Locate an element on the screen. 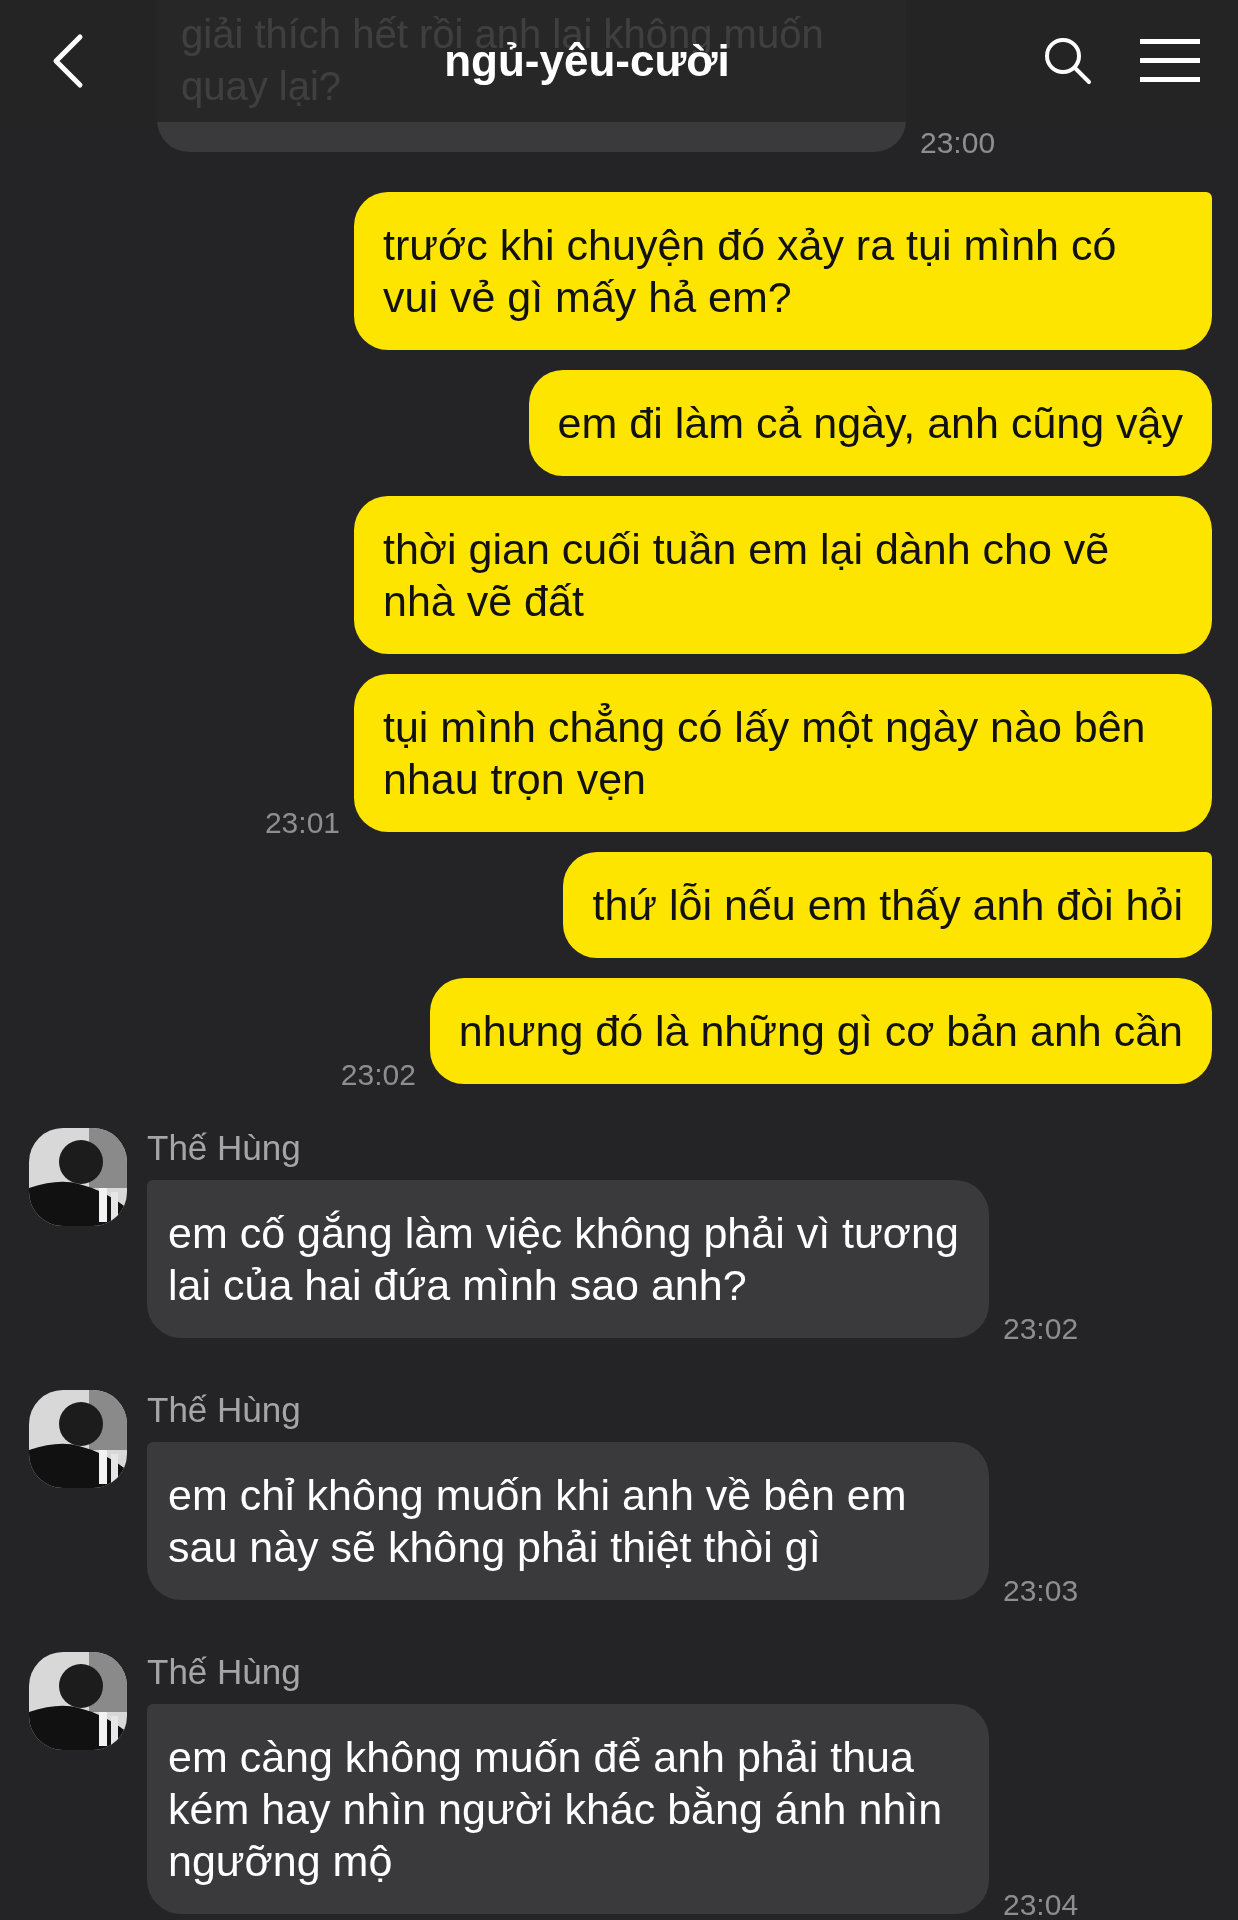 The width and height of the screenshot is (1238, 1920). message-time: 23:04 is located at coordinates (1041, 1904).